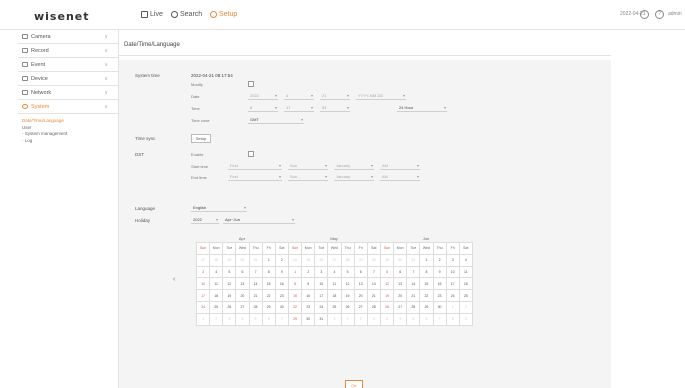 The image size is (685, 388). I want to click on end-week-select: First, so click(255, 177).